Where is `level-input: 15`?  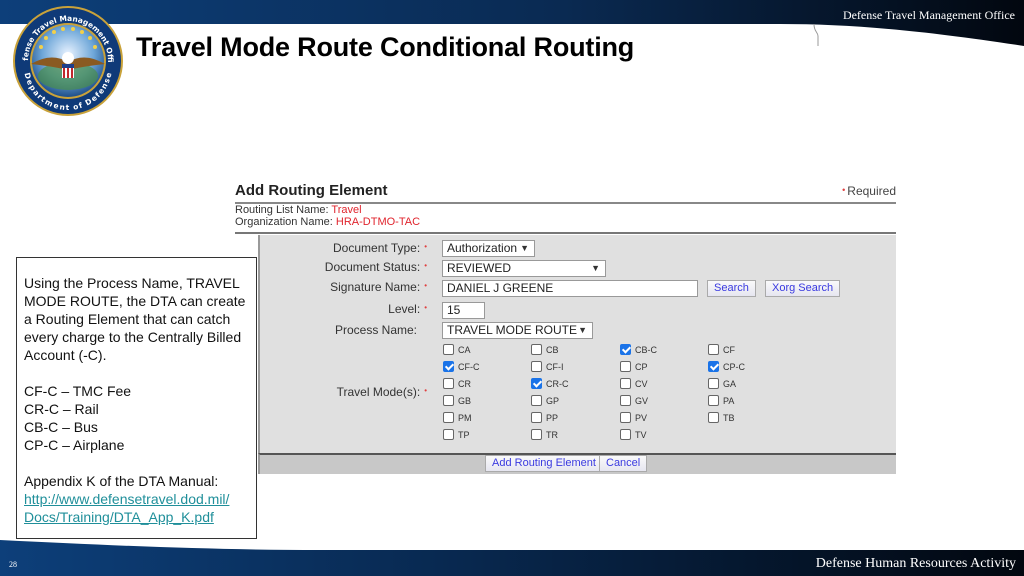 level-input: 15 is located at coordinates (463, 310).